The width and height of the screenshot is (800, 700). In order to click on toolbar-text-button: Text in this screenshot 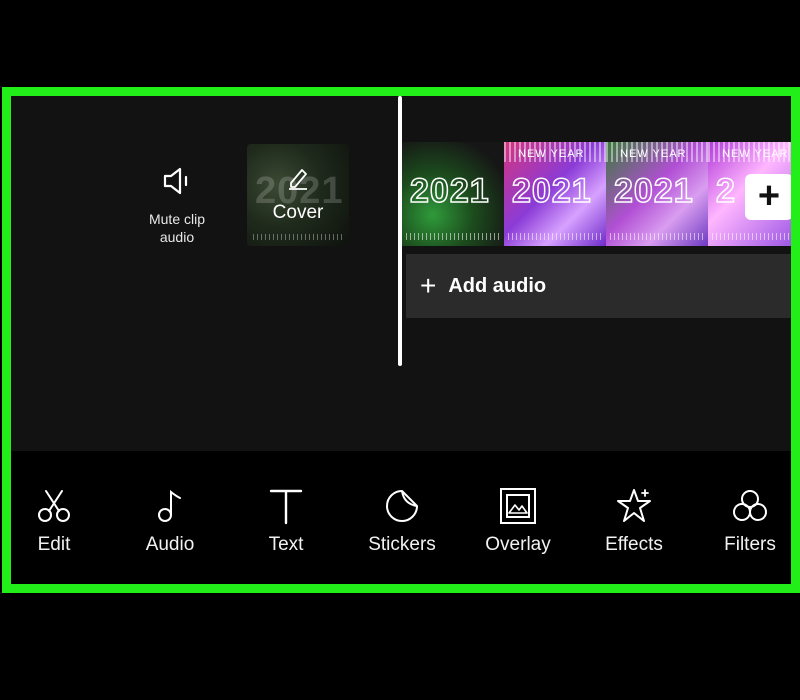, I will do `click(286, 521)`.